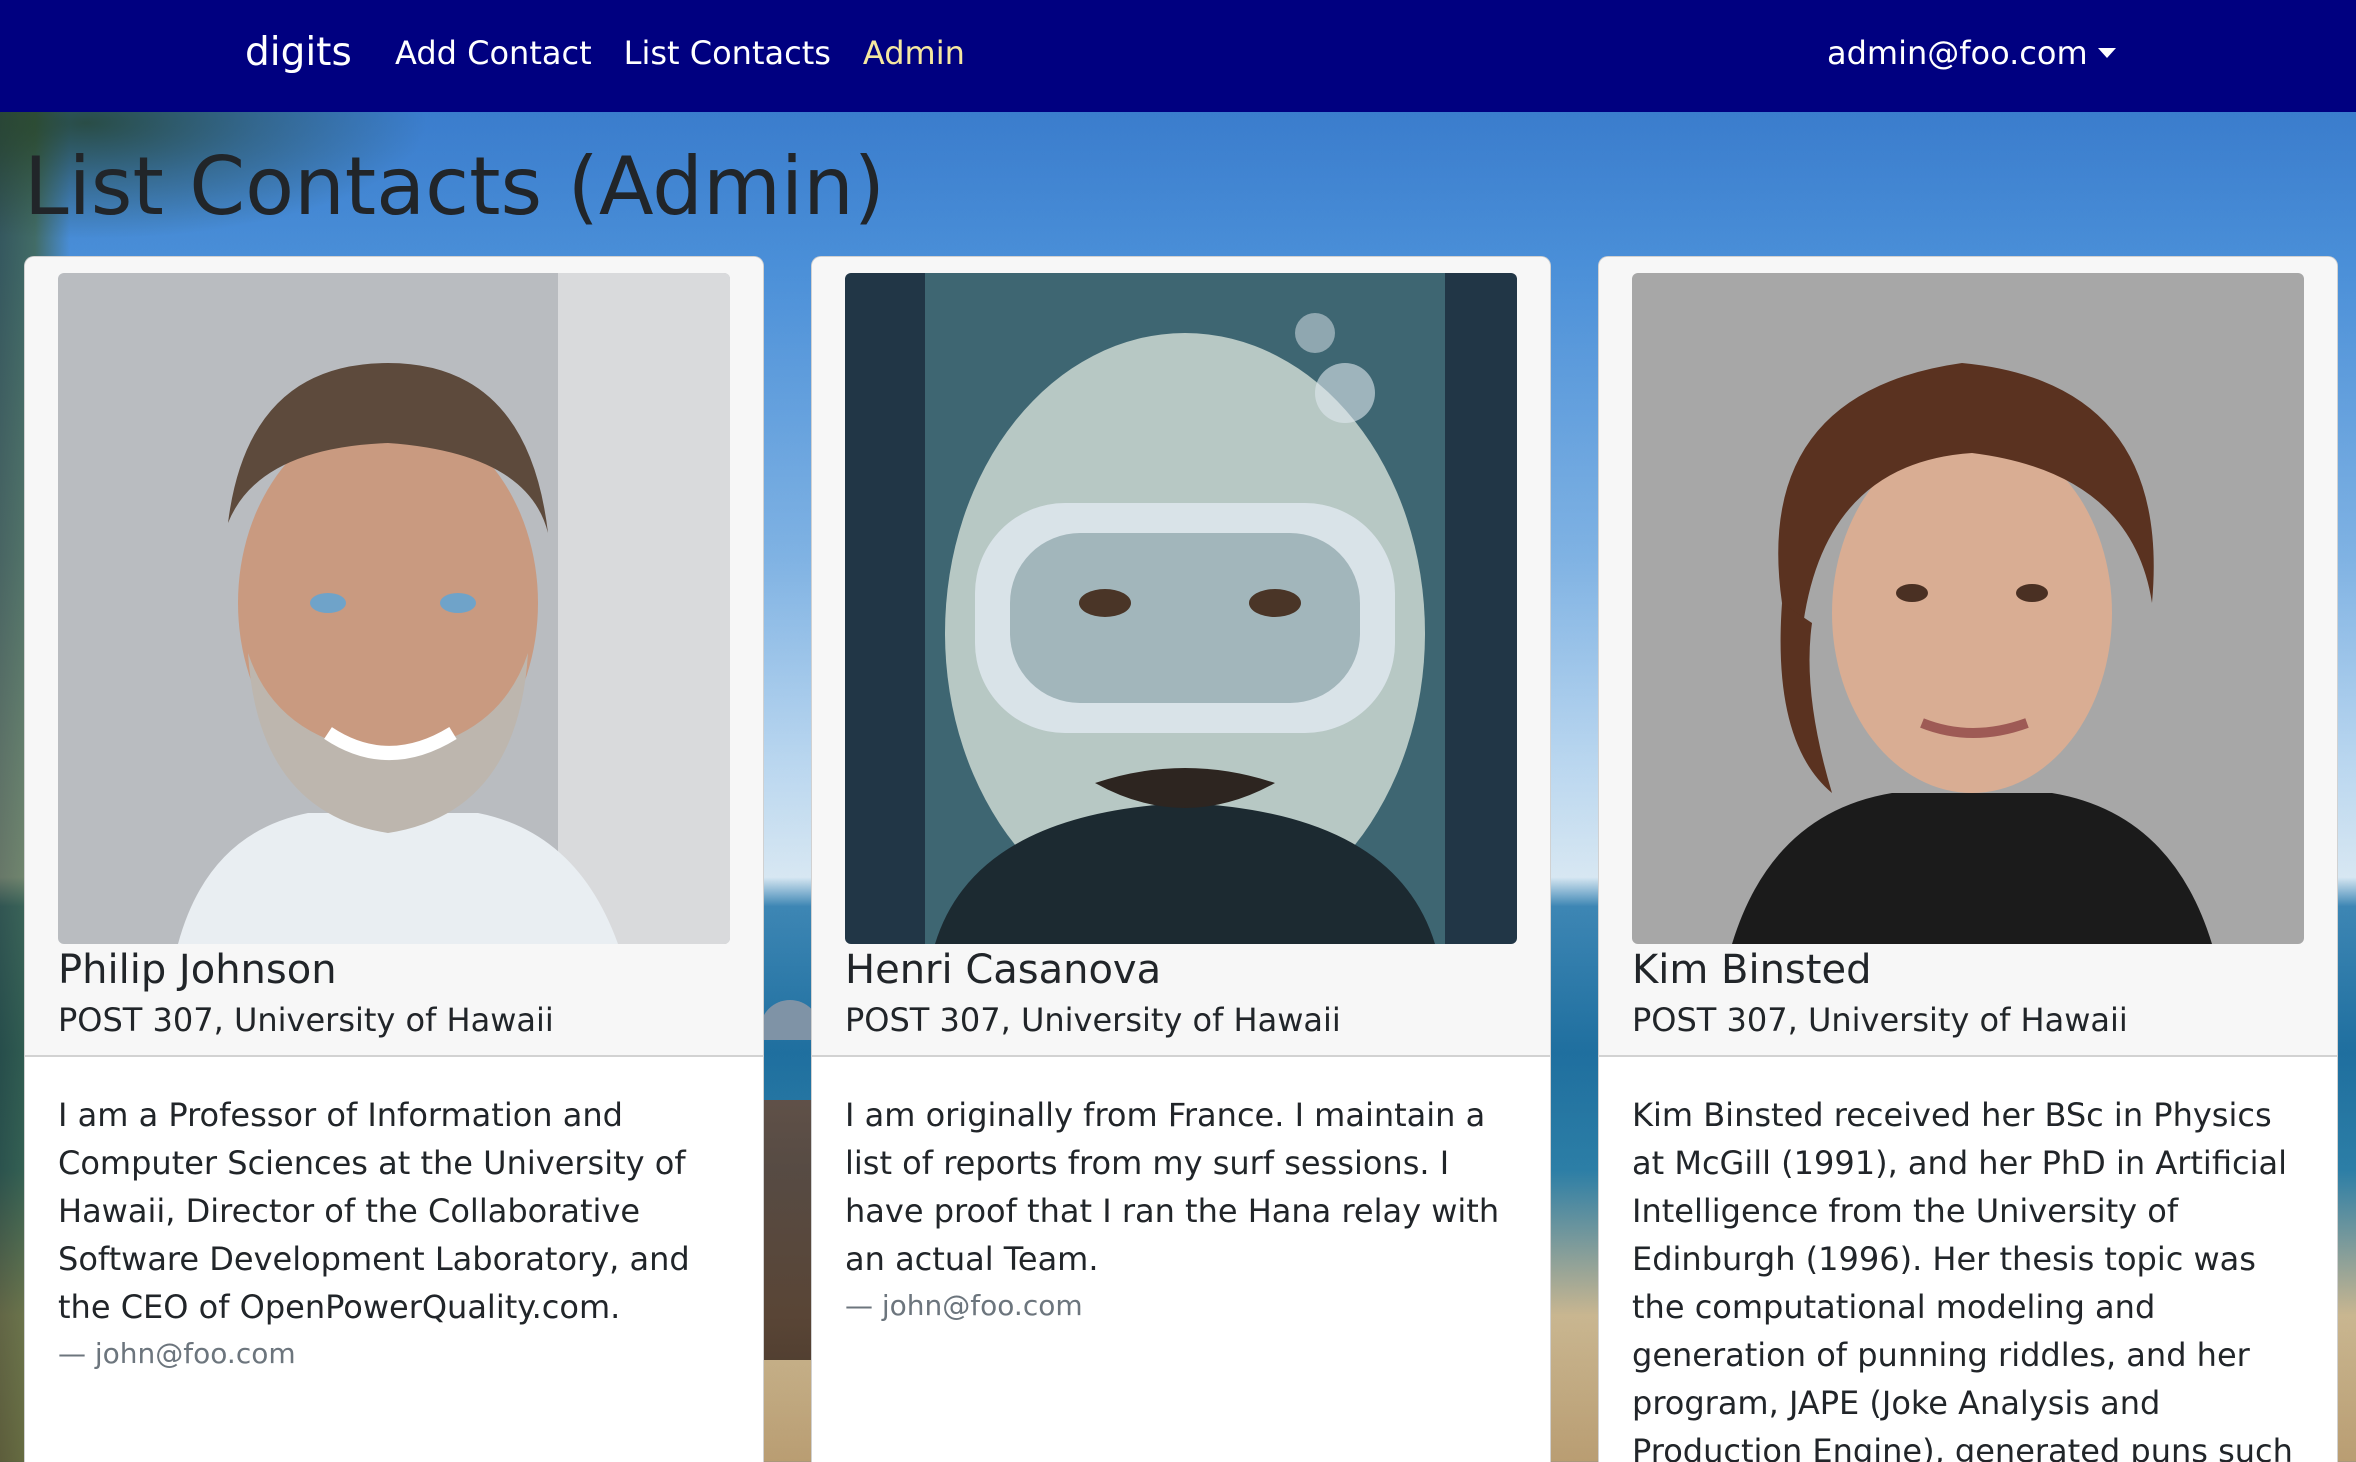 The height and width of the screenshot is (1462, 2356). What do you see at coordinates (914, 53) in the screenshot?
I see `nav-admin: Admin` at bounding box center [914, 53].